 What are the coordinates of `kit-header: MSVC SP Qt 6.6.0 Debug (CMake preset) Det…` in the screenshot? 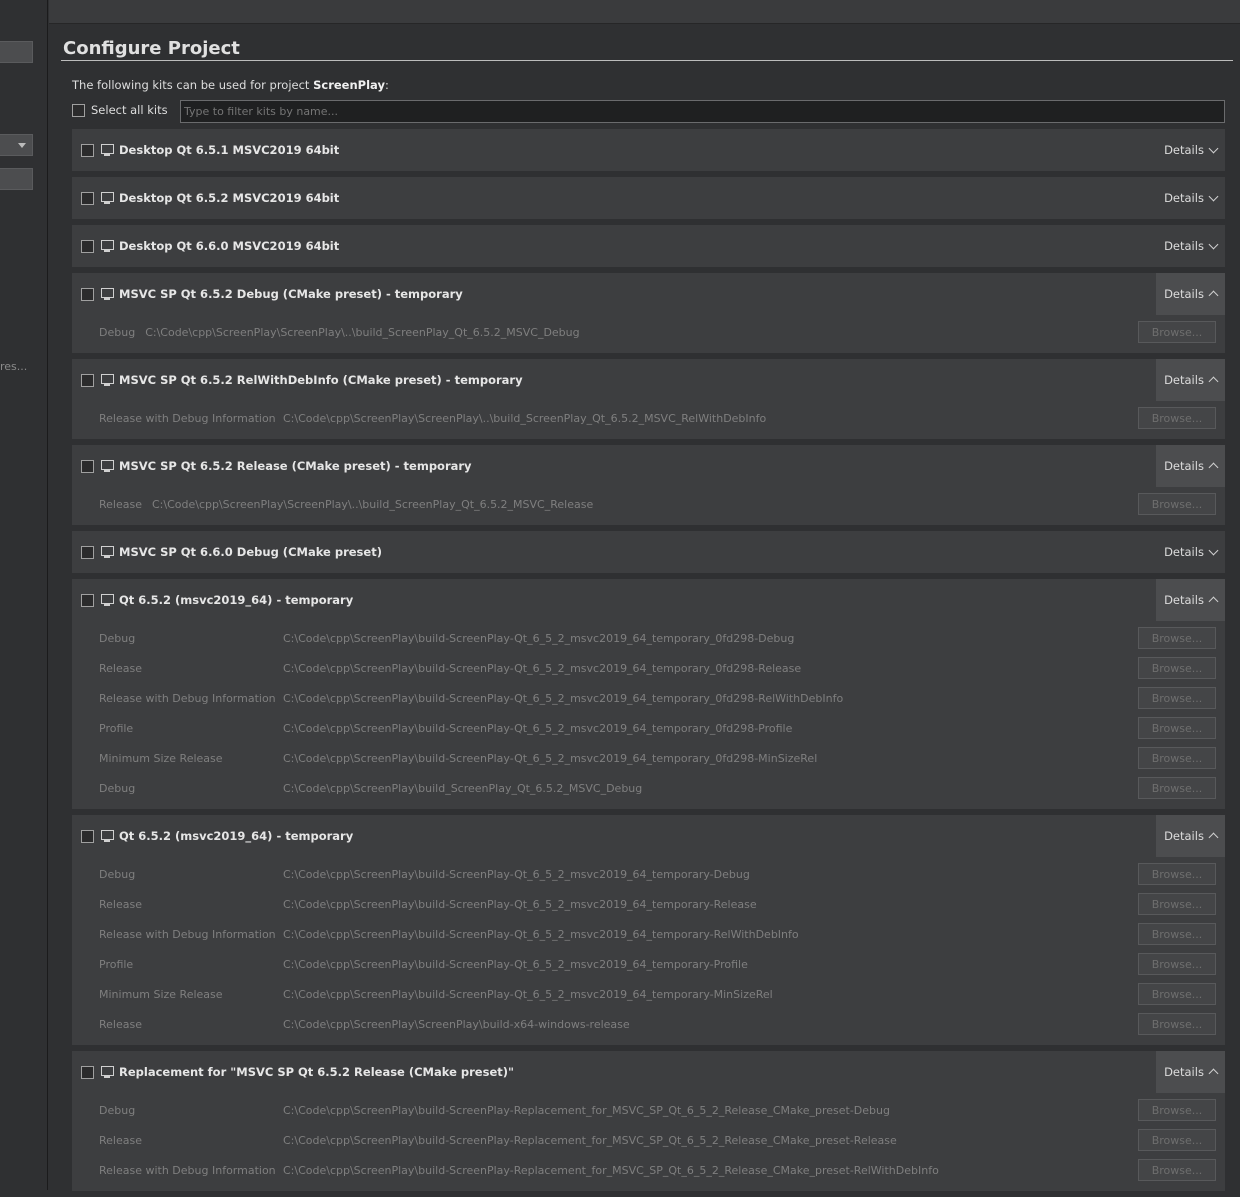 It's located at (648, 552).